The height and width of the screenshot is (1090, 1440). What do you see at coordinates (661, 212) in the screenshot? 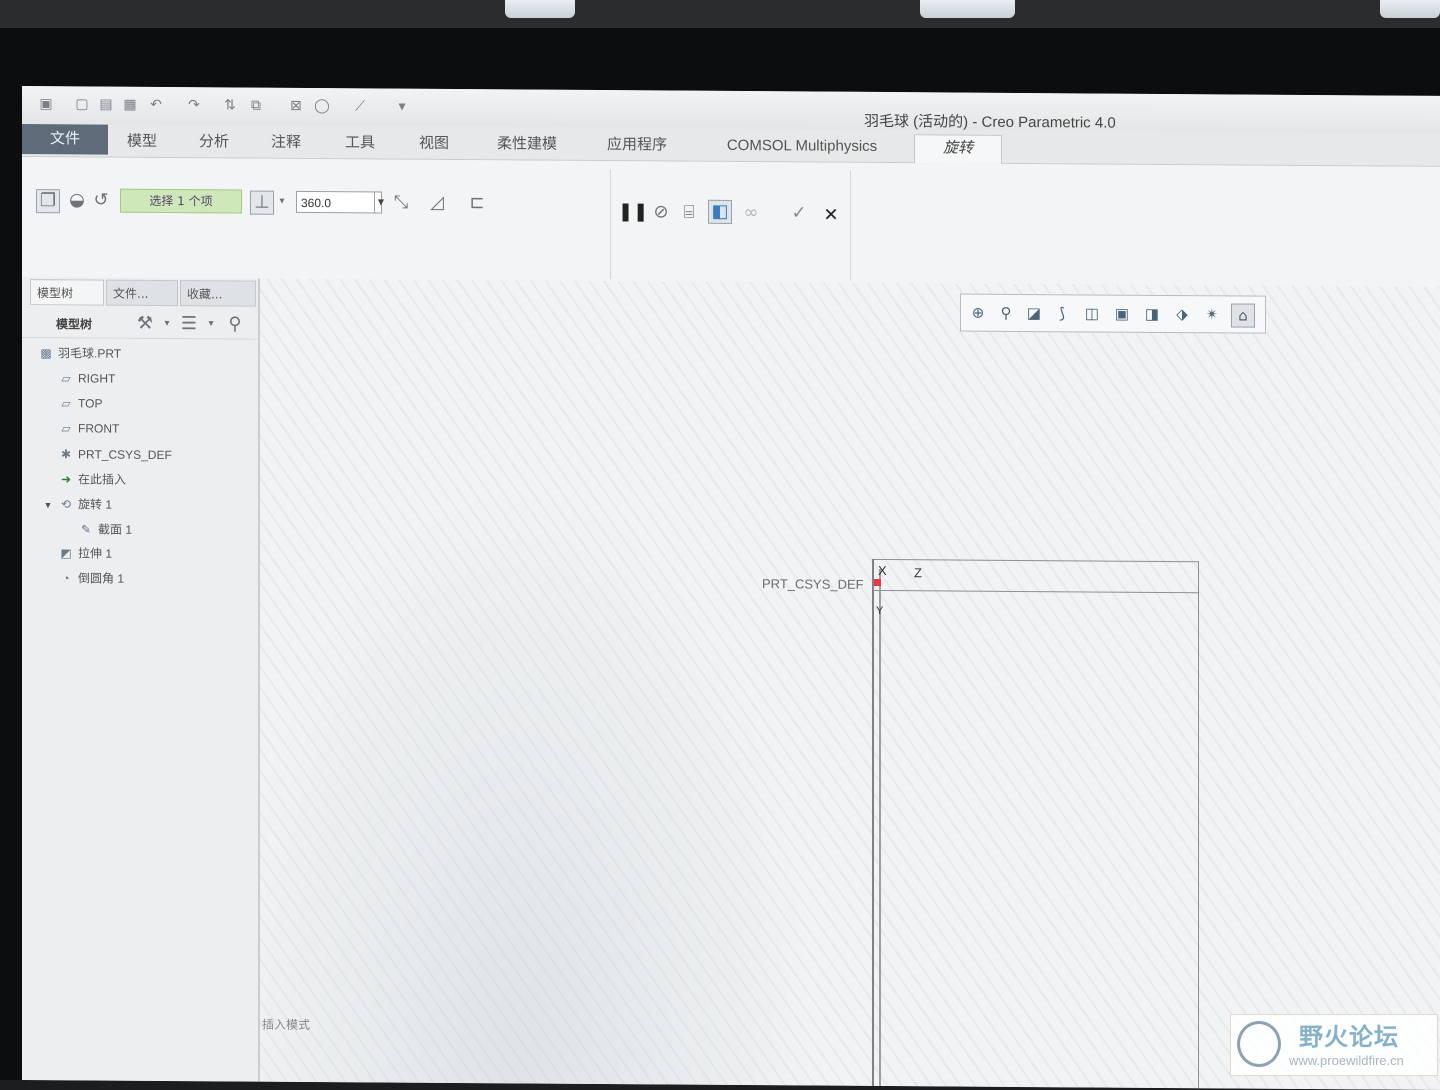
I see `no-preview-icon: ⊘` at bounding box center [661, 212].